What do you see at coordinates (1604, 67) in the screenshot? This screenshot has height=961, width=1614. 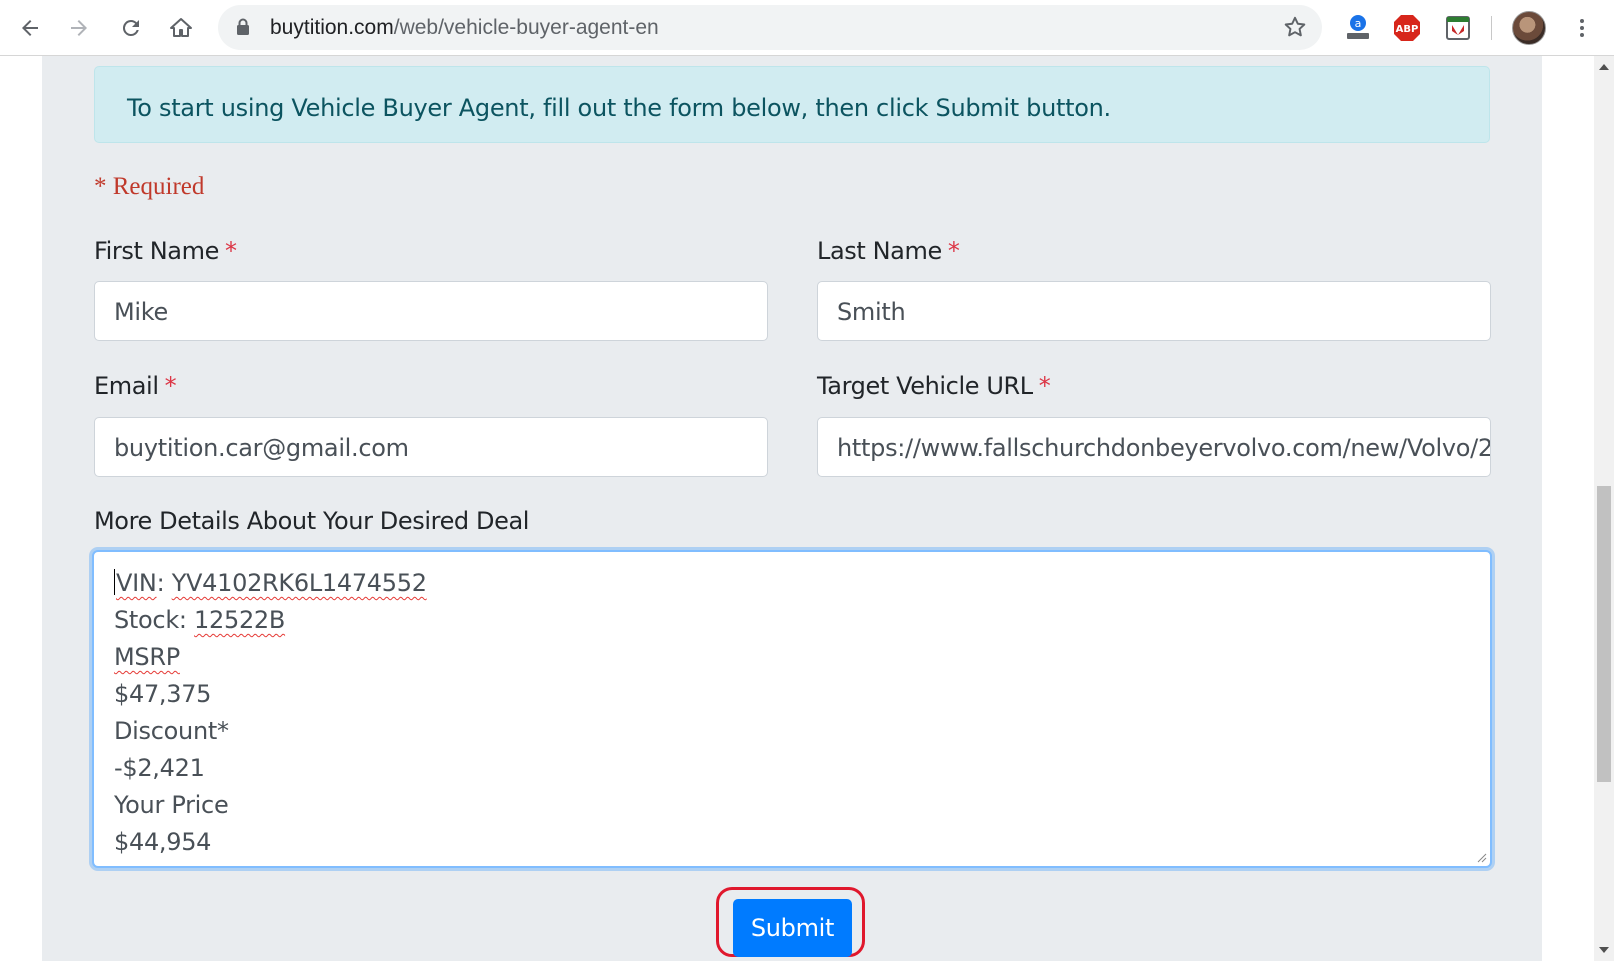 I see `scroll-up-arrow-icon` at bounding box center [1604, 67].